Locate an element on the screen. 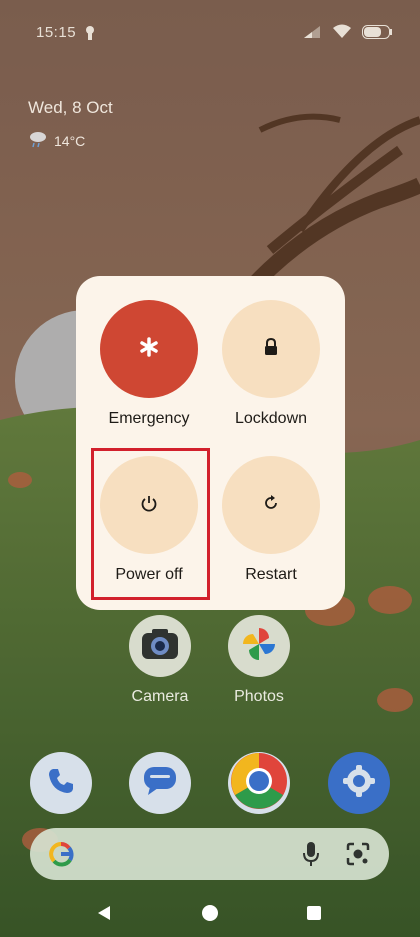 The image size is (420, 937). restart-button is located at coordinates (271, 505).